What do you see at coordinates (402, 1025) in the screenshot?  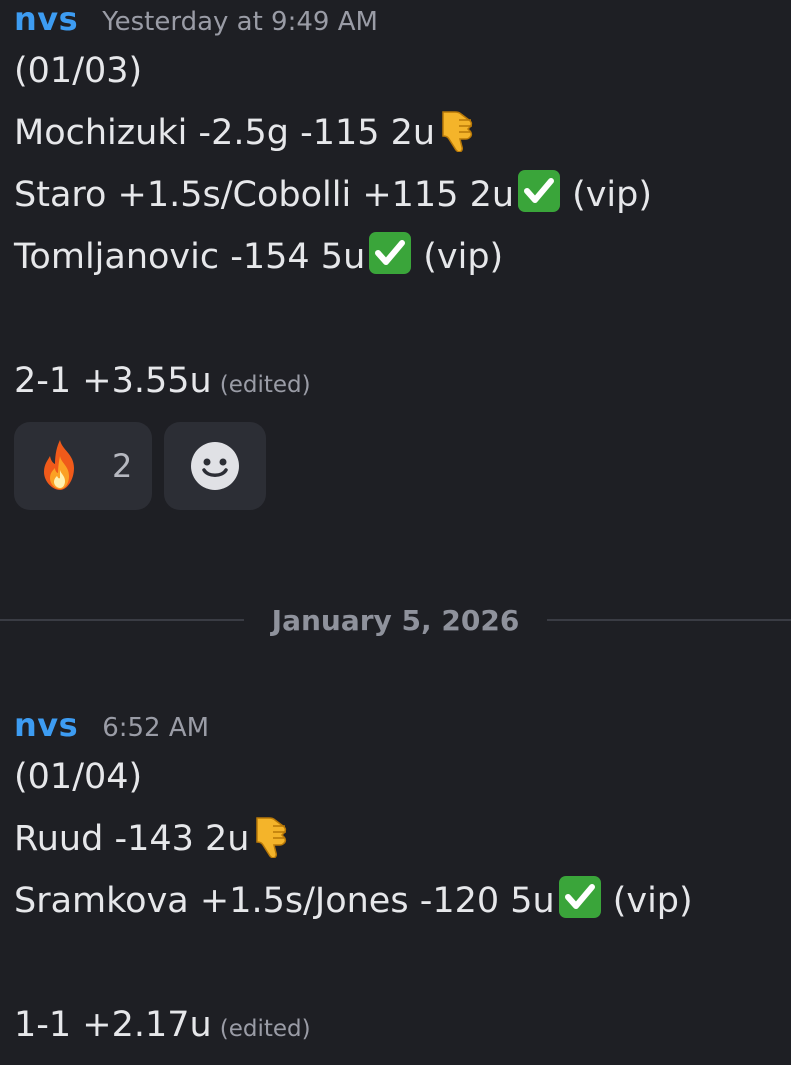 I see `message-summary-line: 1-1 +2.17u (edited)` at bounding box center [402, 1025].